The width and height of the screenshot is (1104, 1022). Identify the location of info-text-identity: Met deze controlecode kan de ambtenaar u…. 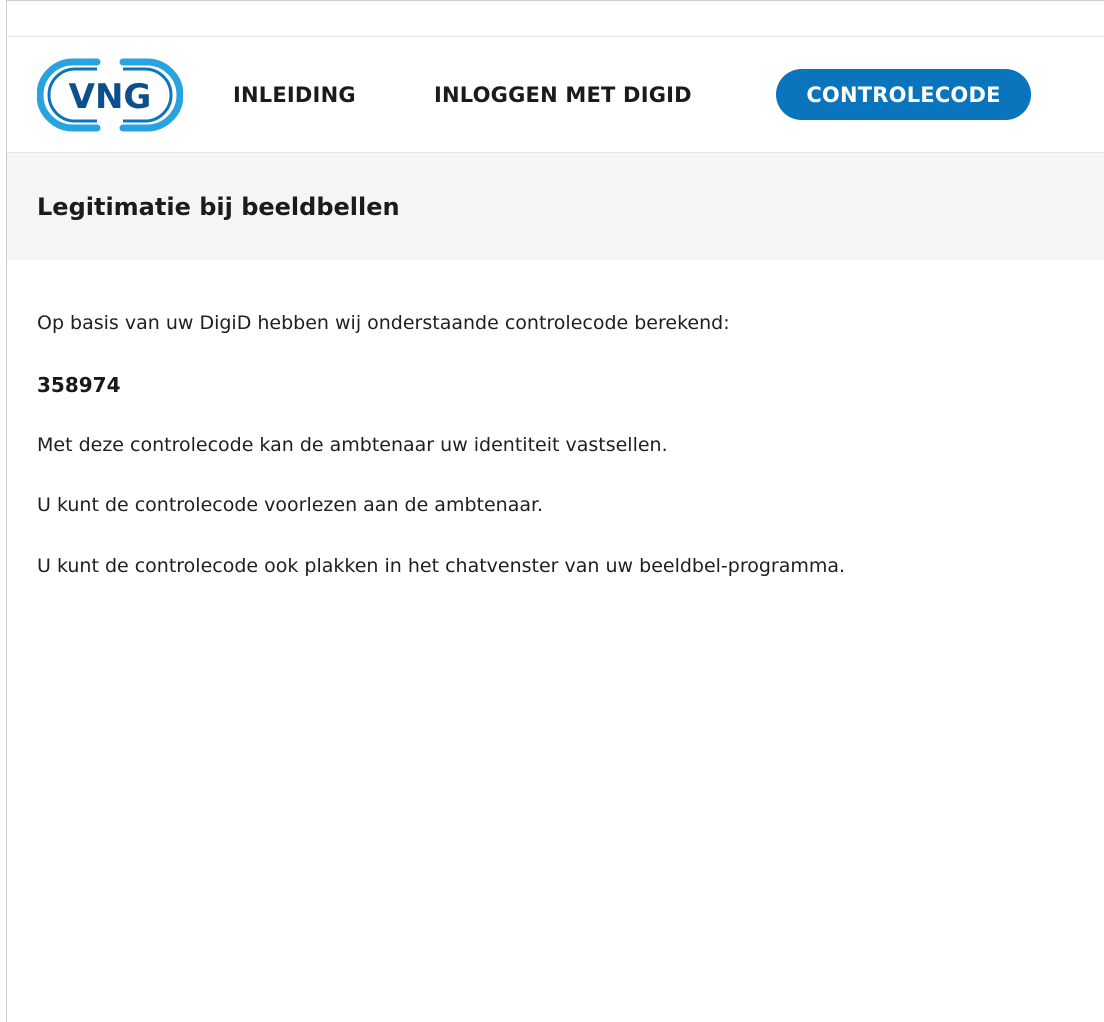
(352, 445).